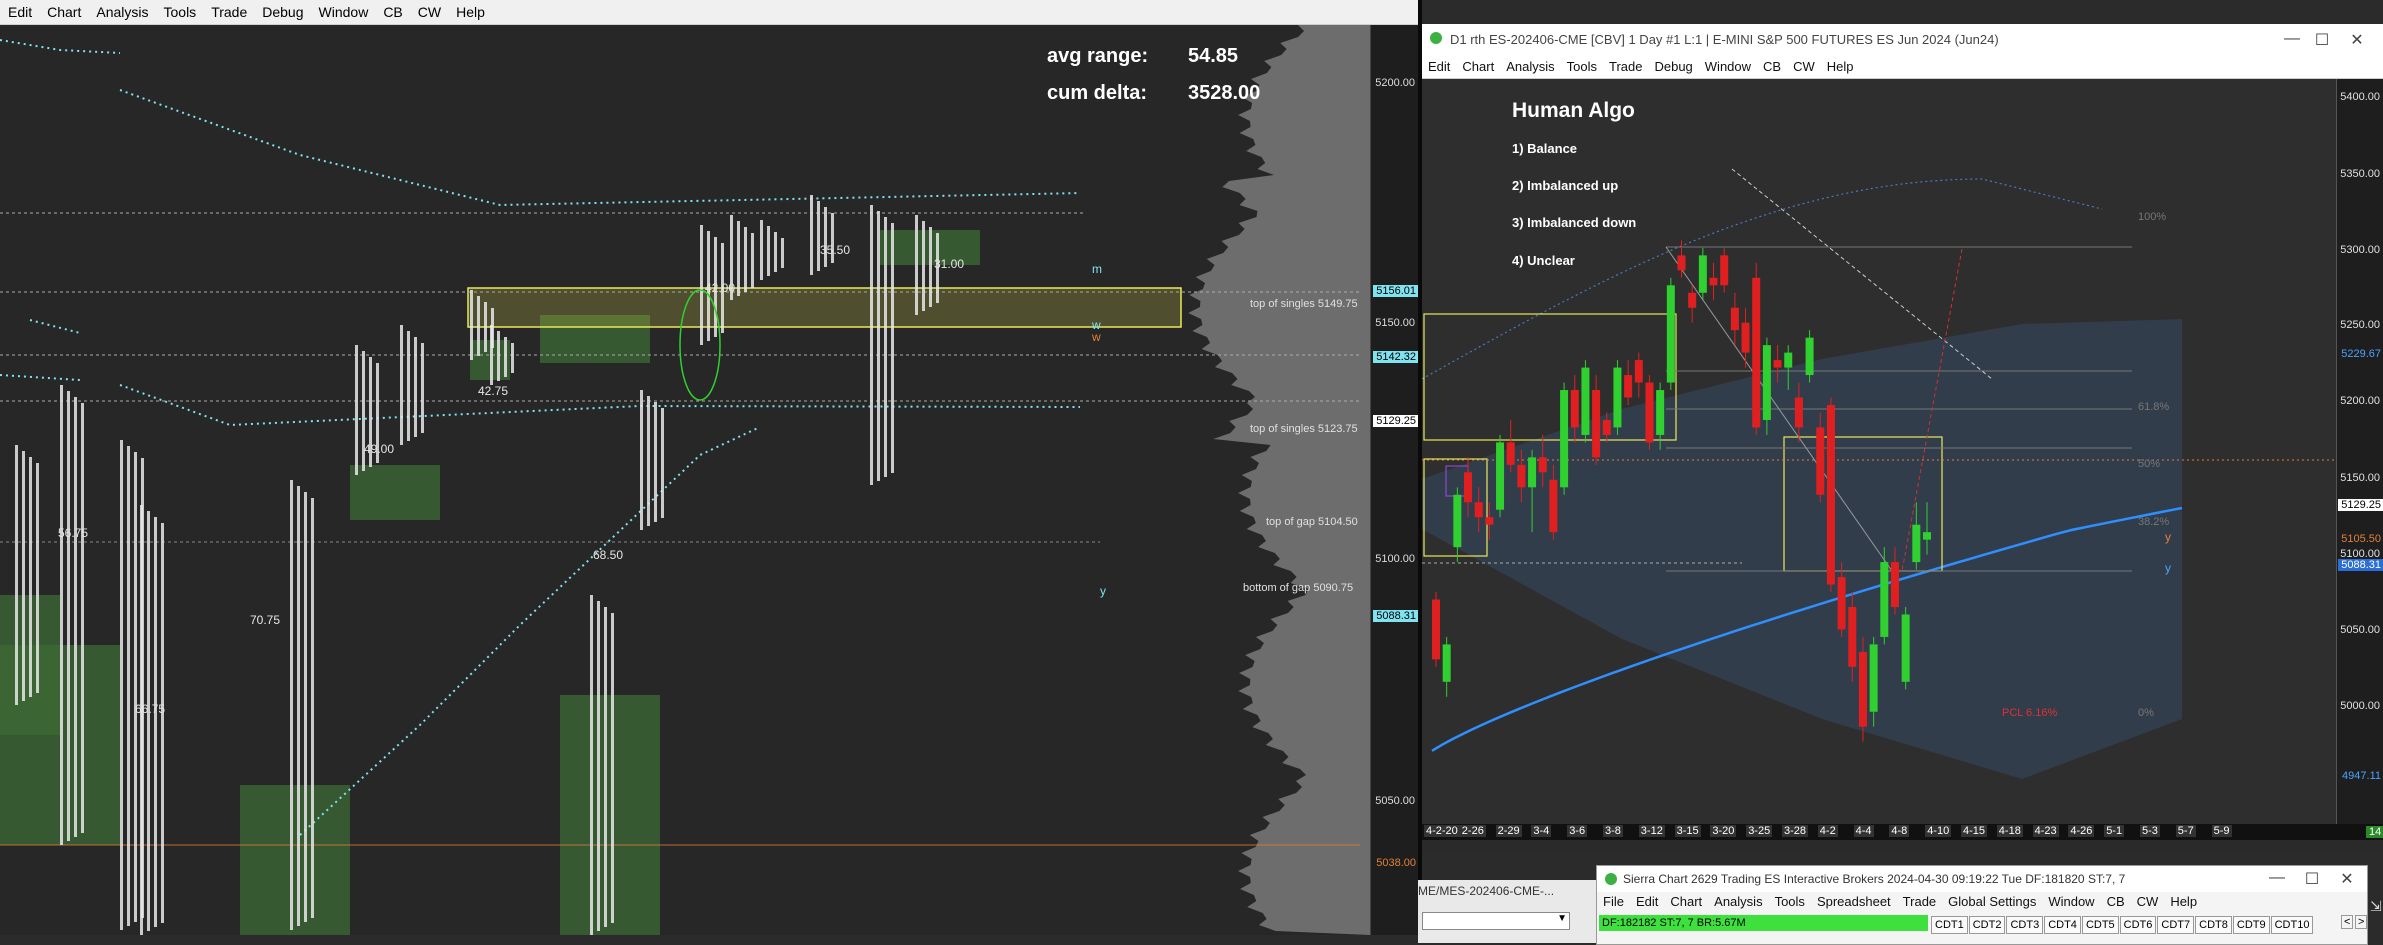  What do you see at coordinates (2148, 902) in the screenshot?
I see `sc-menu-cw: CW` at bounding box center [2148, 902].